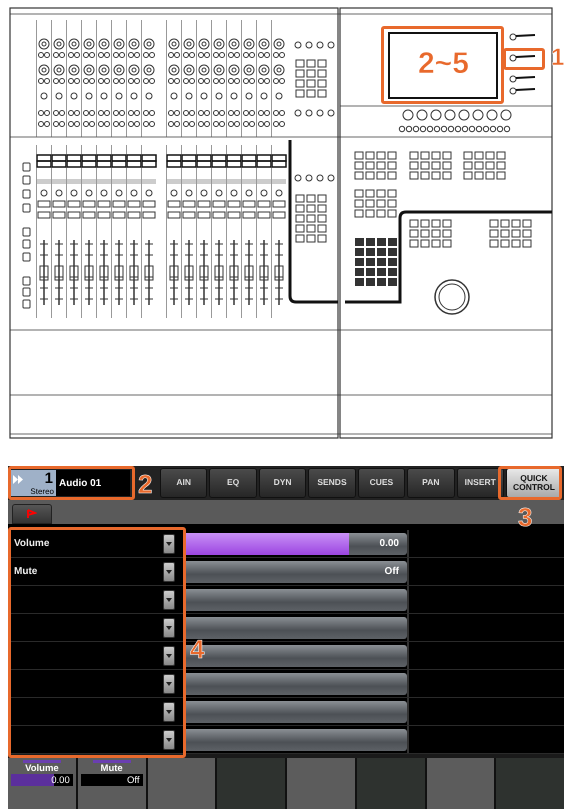 The width and height of the screenshot is (564, 809). What do you see at coordinates (480, 483) in the screenshot?
I see `tab: INSERT` at bounding box center [480, 483].